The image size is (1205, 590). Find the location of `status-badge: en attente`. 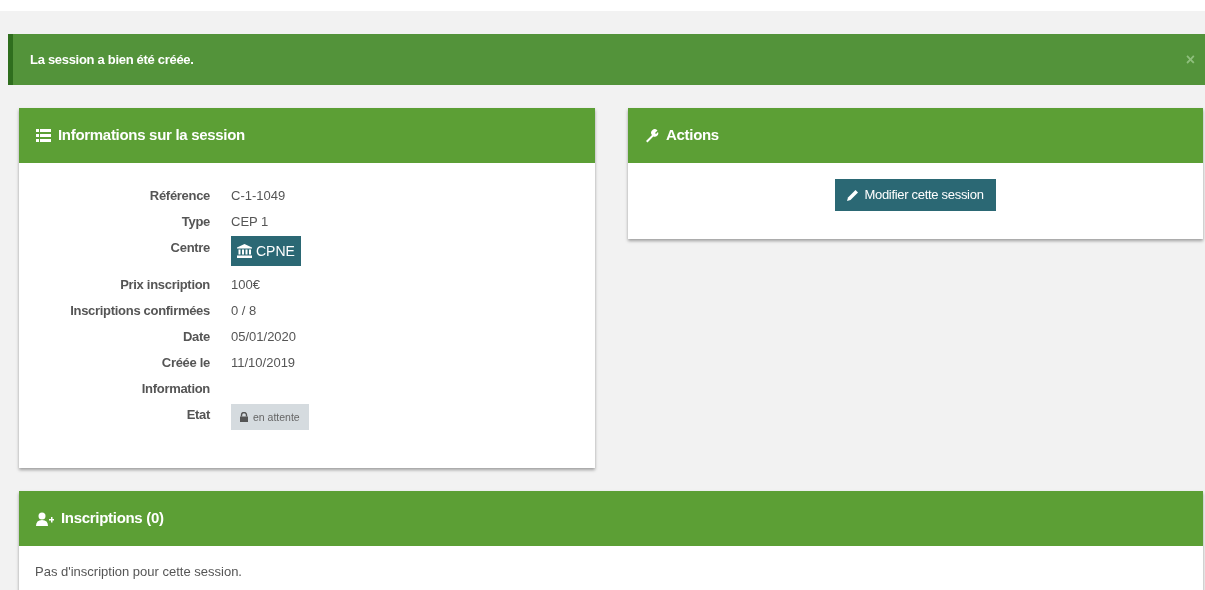

status-badge: en attente is located at coordinates (270, 417).